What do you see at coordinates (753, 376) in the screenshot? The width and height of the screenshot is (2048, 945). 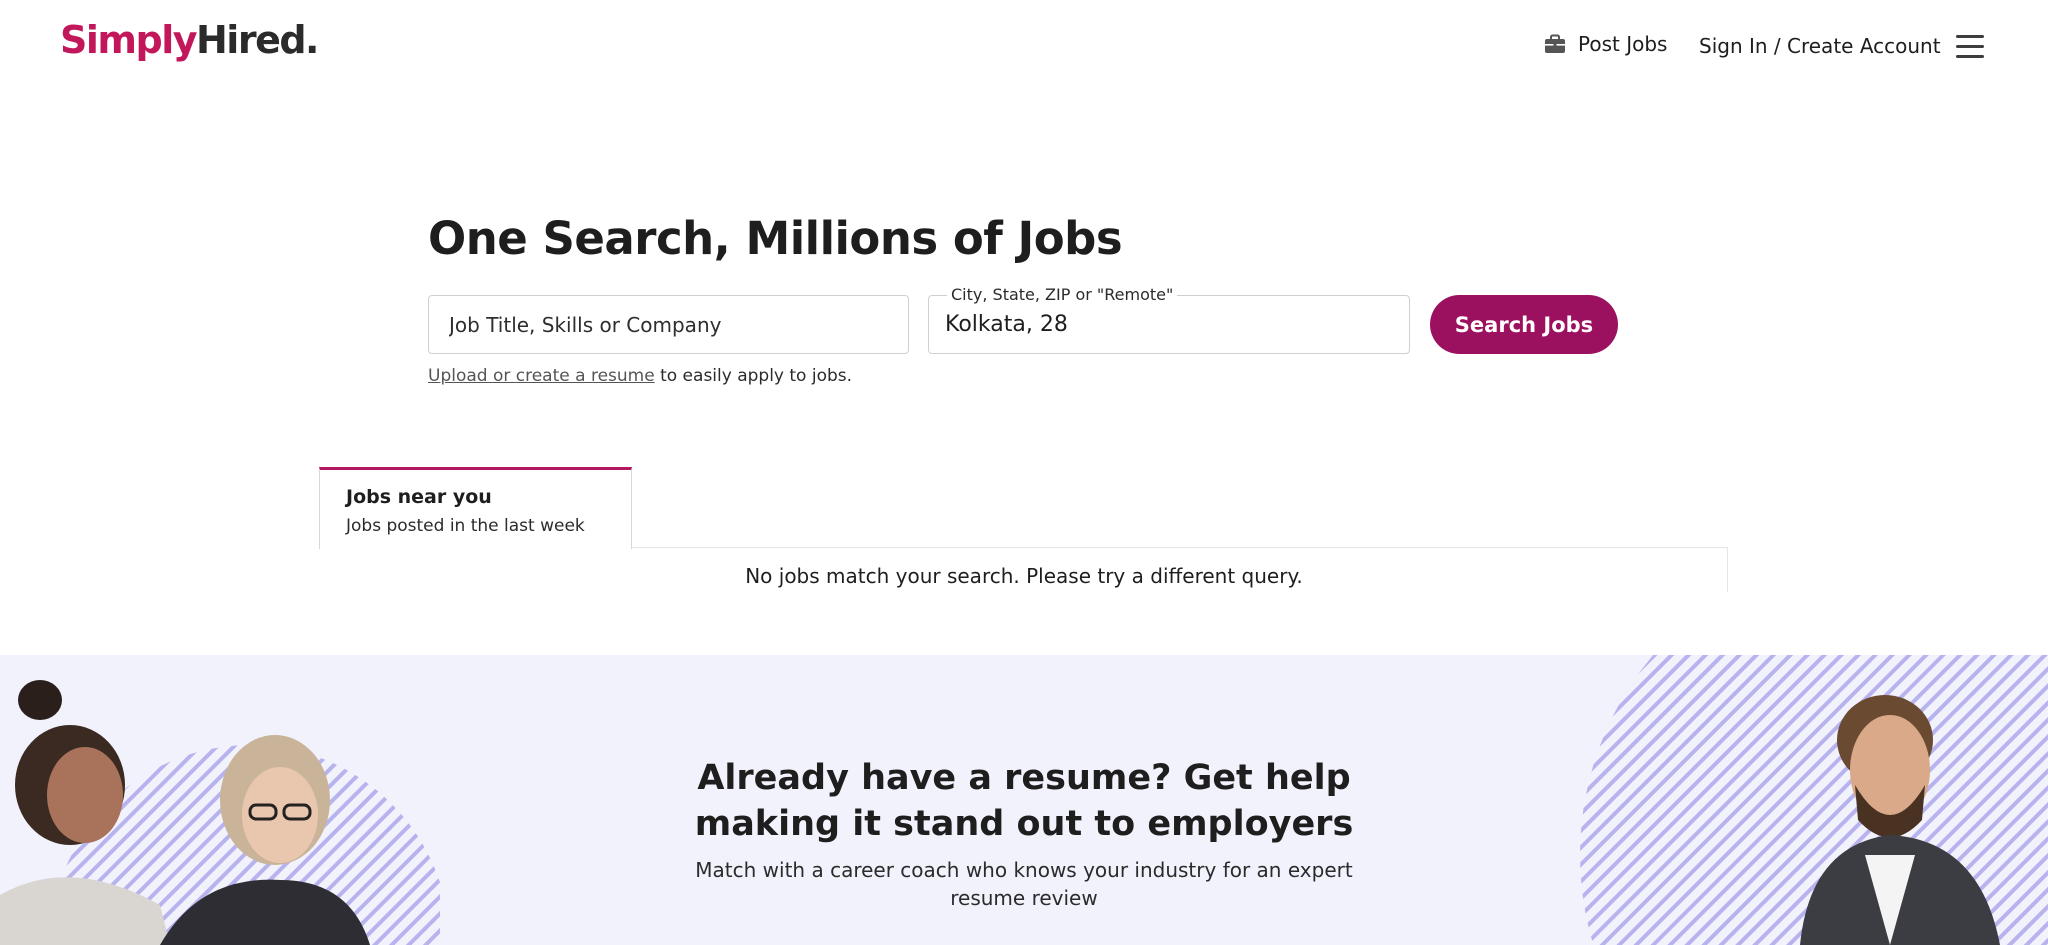 I see `resume-prompt-text: to easily apply to jobs.` at bounding box center [753, 376].